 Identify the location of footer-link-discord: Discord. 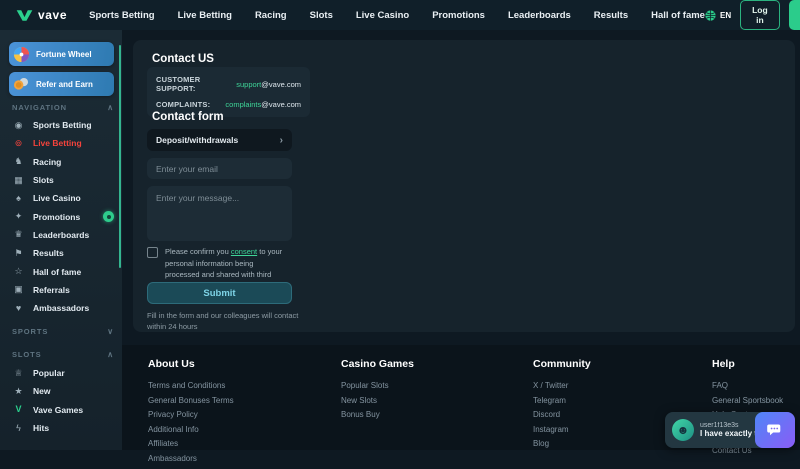
(562, 414).